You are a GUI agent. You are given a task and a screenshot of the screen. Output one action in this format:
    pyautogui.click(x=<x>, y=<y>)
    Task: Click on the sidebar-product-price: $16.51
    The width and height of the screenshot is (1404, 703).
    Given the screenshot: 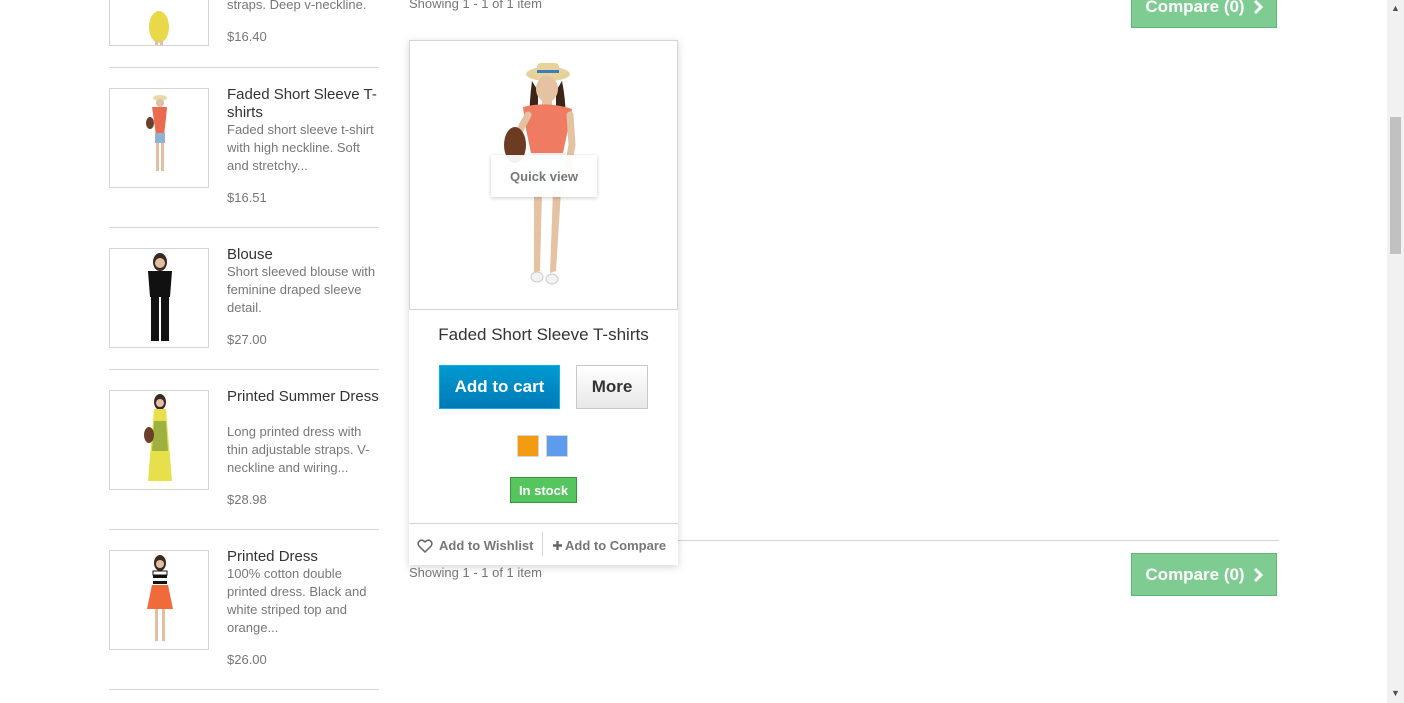 What is the action you would take?
    pyautogui.click(x=247, y=197)
    